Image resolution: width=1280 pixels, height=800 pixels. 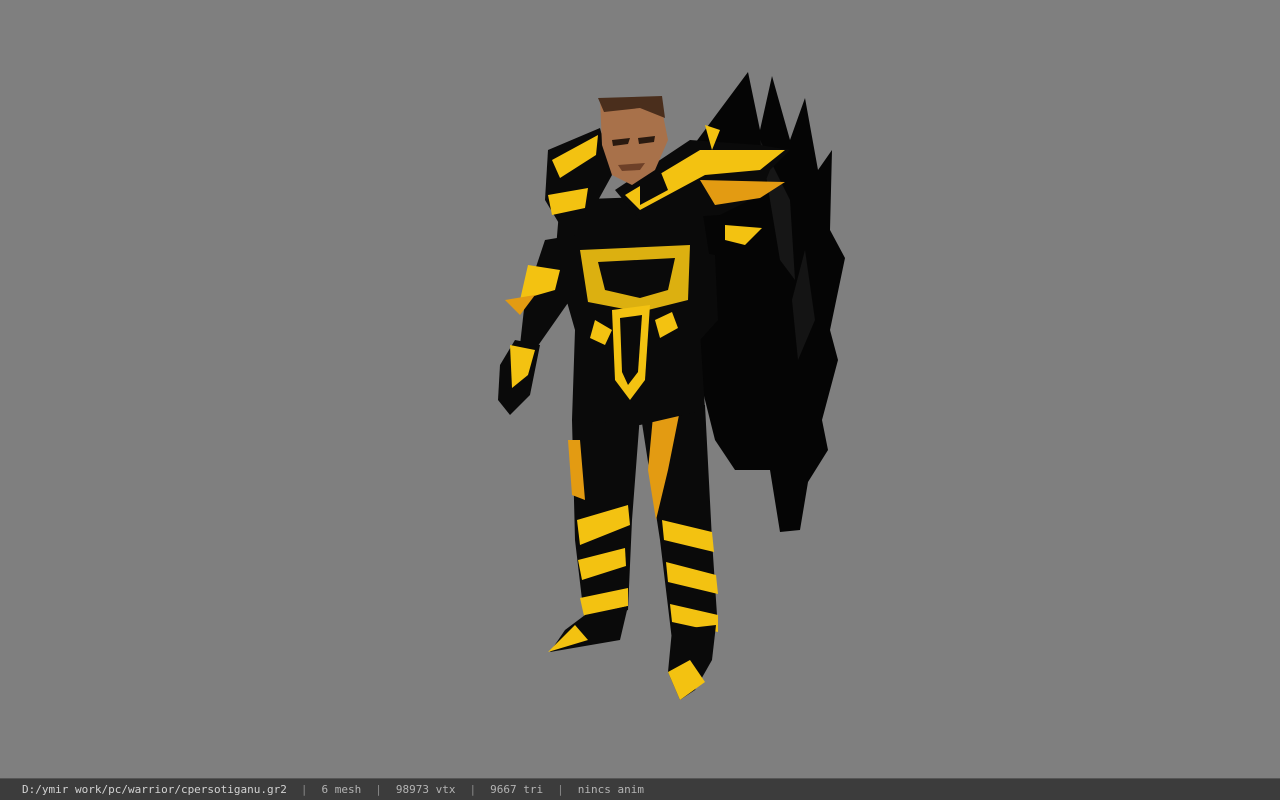 I want to click on model-torso, so click(x=632, y=310).